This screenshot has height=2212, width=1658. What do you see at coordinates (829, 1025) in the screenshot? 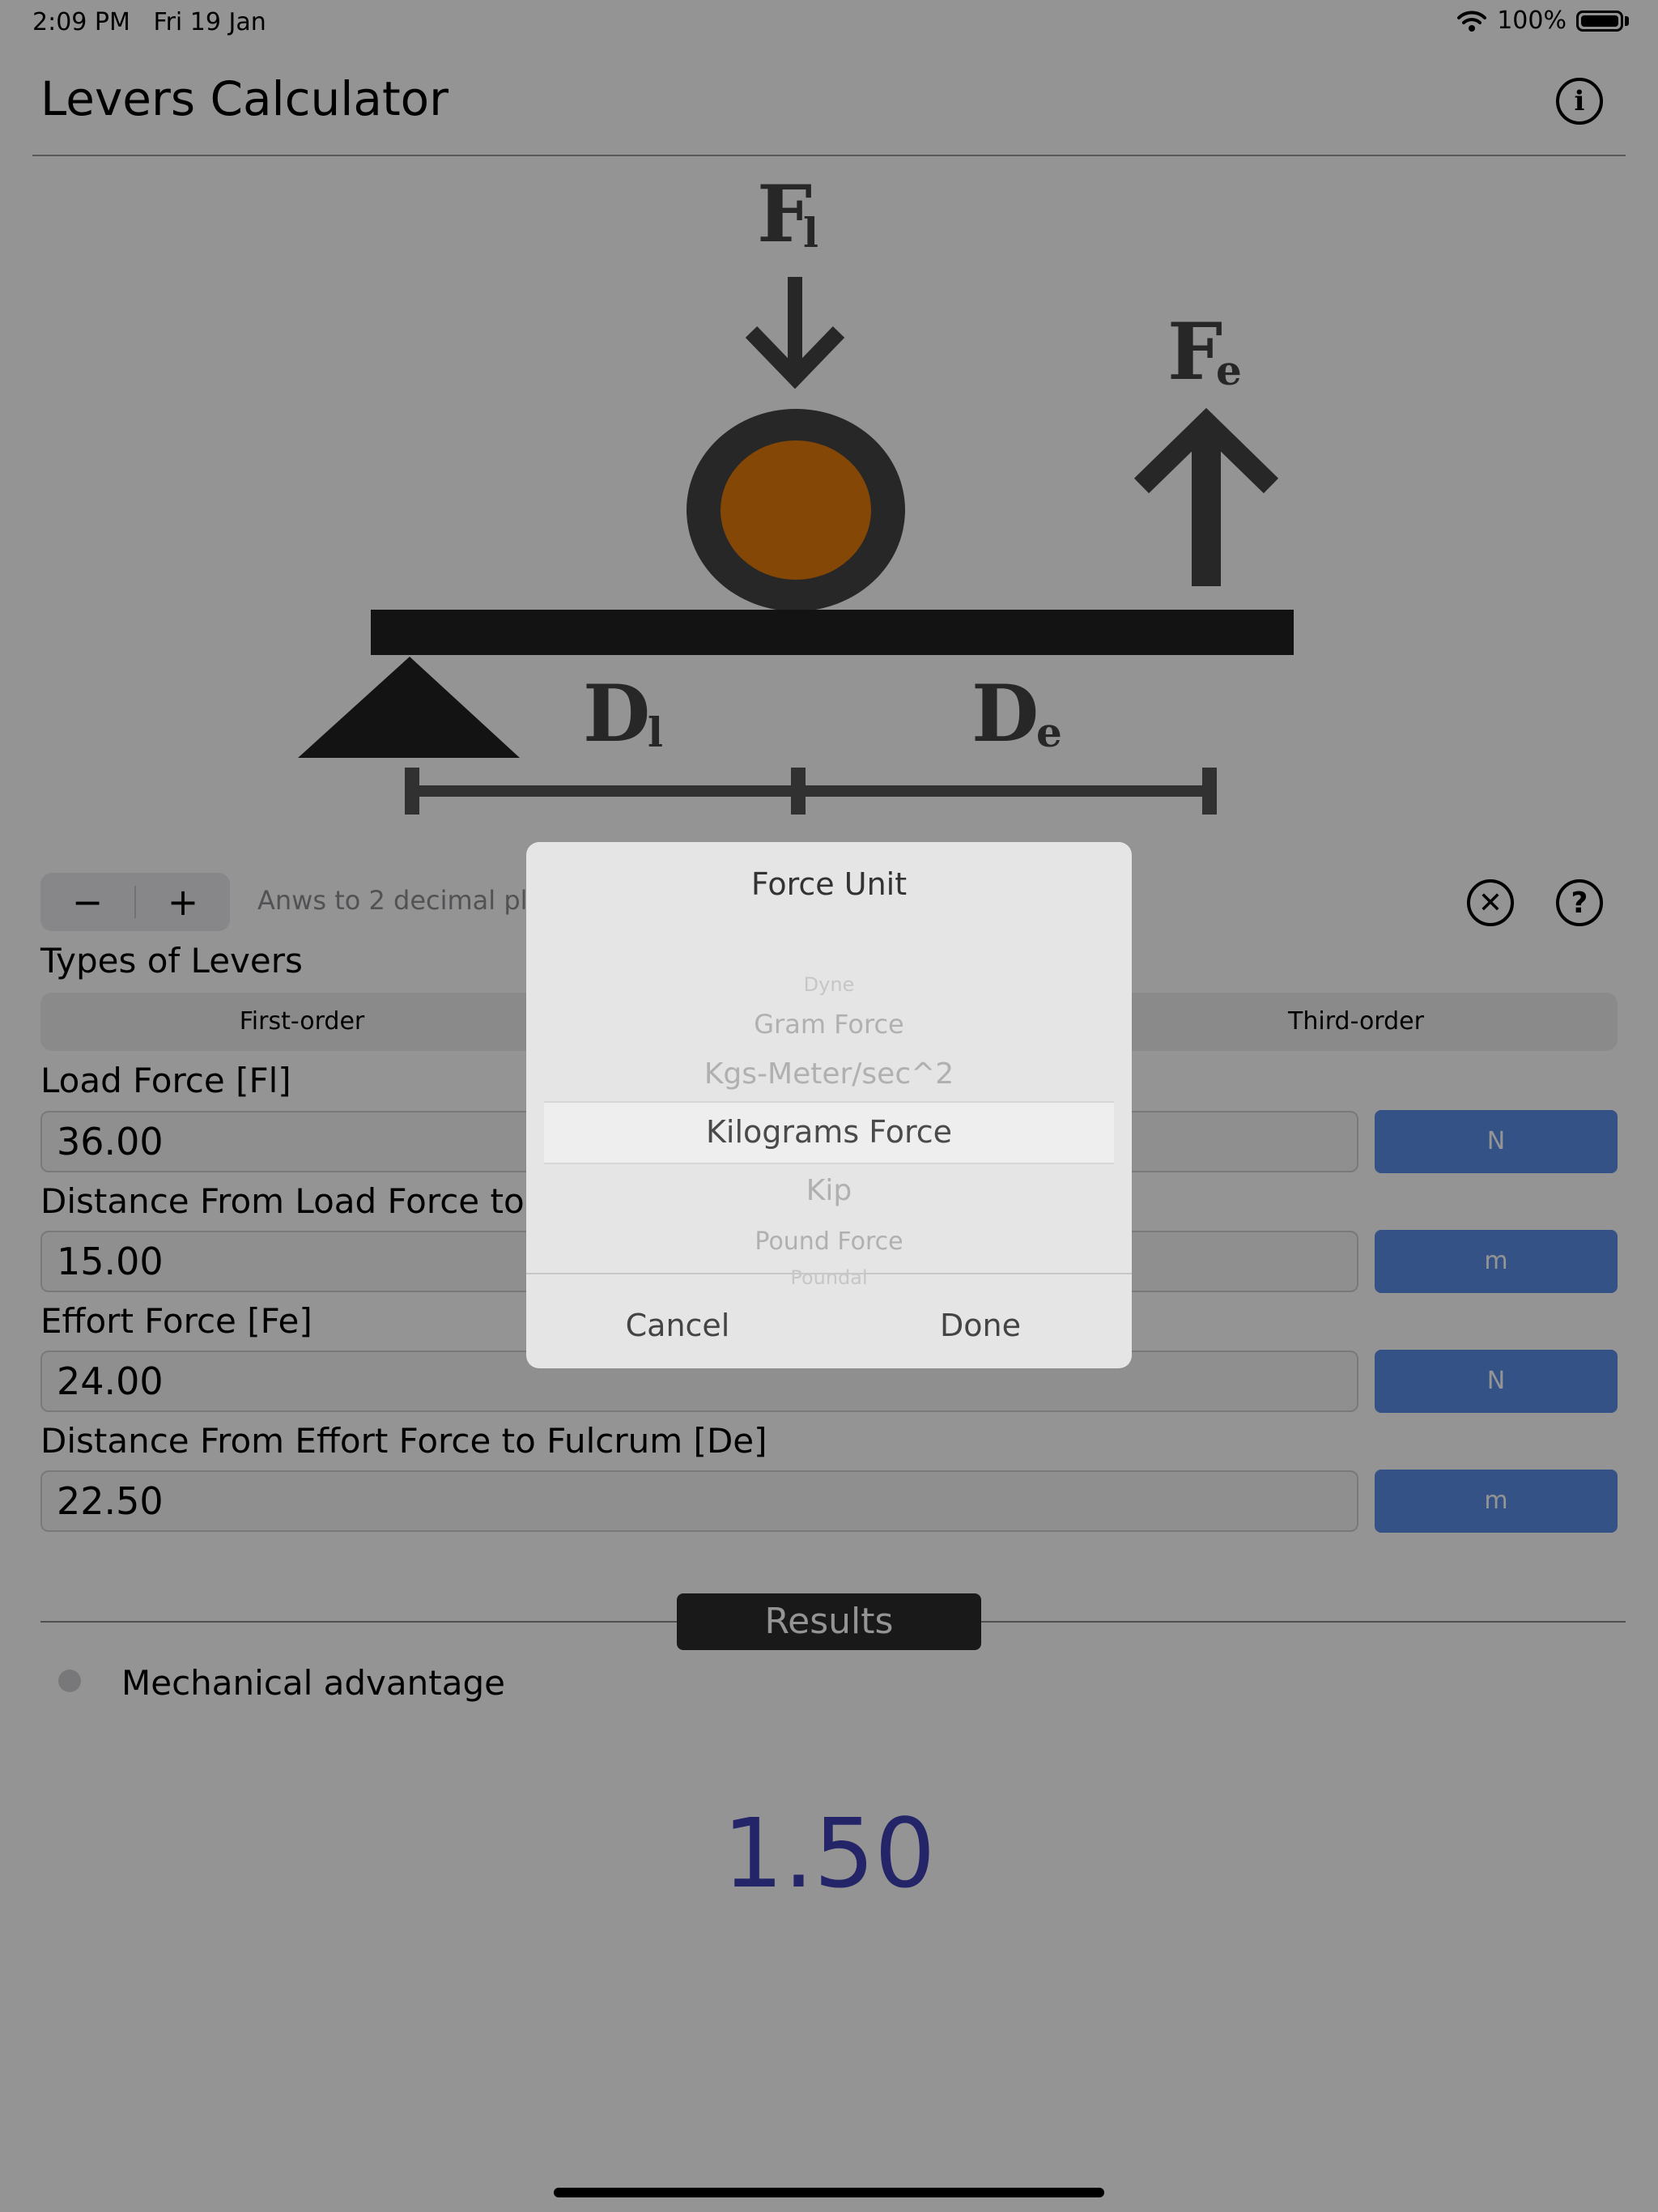
I see `picker-item: Gram Force` at bounding box center [829, 1025].